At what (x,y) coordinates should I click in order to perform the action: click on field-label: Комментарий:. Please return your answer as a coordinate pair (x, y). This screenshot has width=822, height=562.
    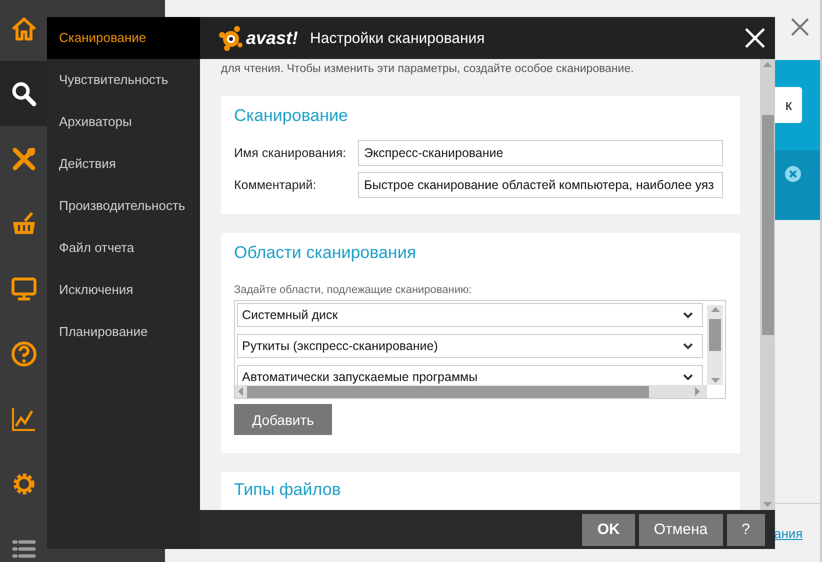
    Looking at the image, I should click on (276, 185).